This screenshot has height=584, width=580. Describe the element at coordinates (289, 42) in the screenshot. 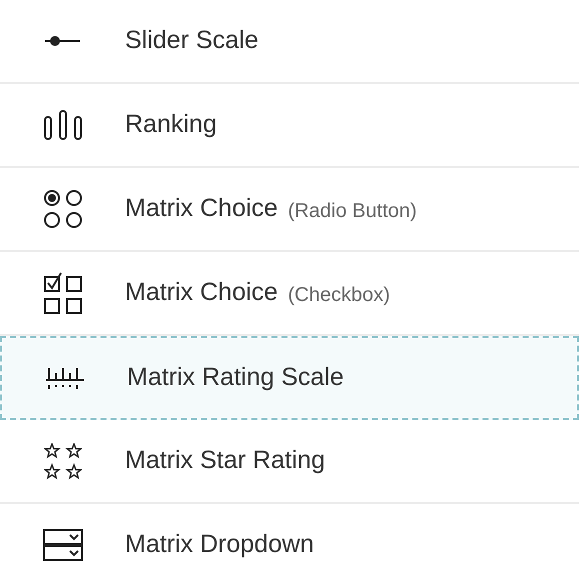

I see `question-type-item: Slider Scale` at that location.